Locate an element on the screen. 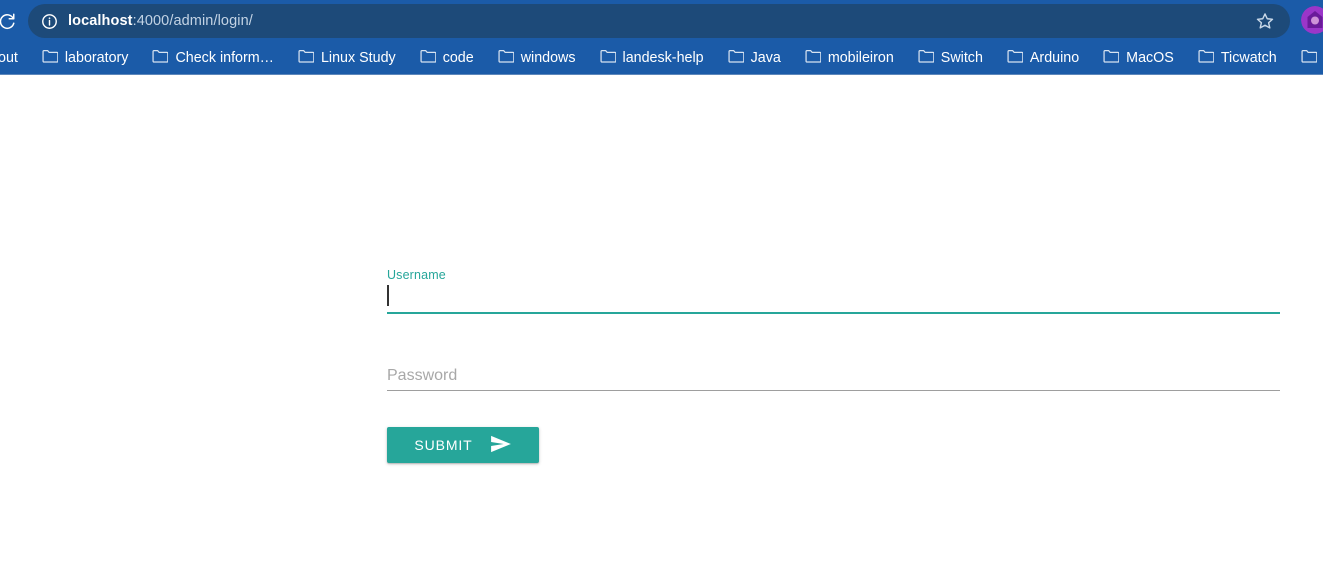 This screenshot has width=1323, height=573. username-underline is located at coordinates (833, 313).